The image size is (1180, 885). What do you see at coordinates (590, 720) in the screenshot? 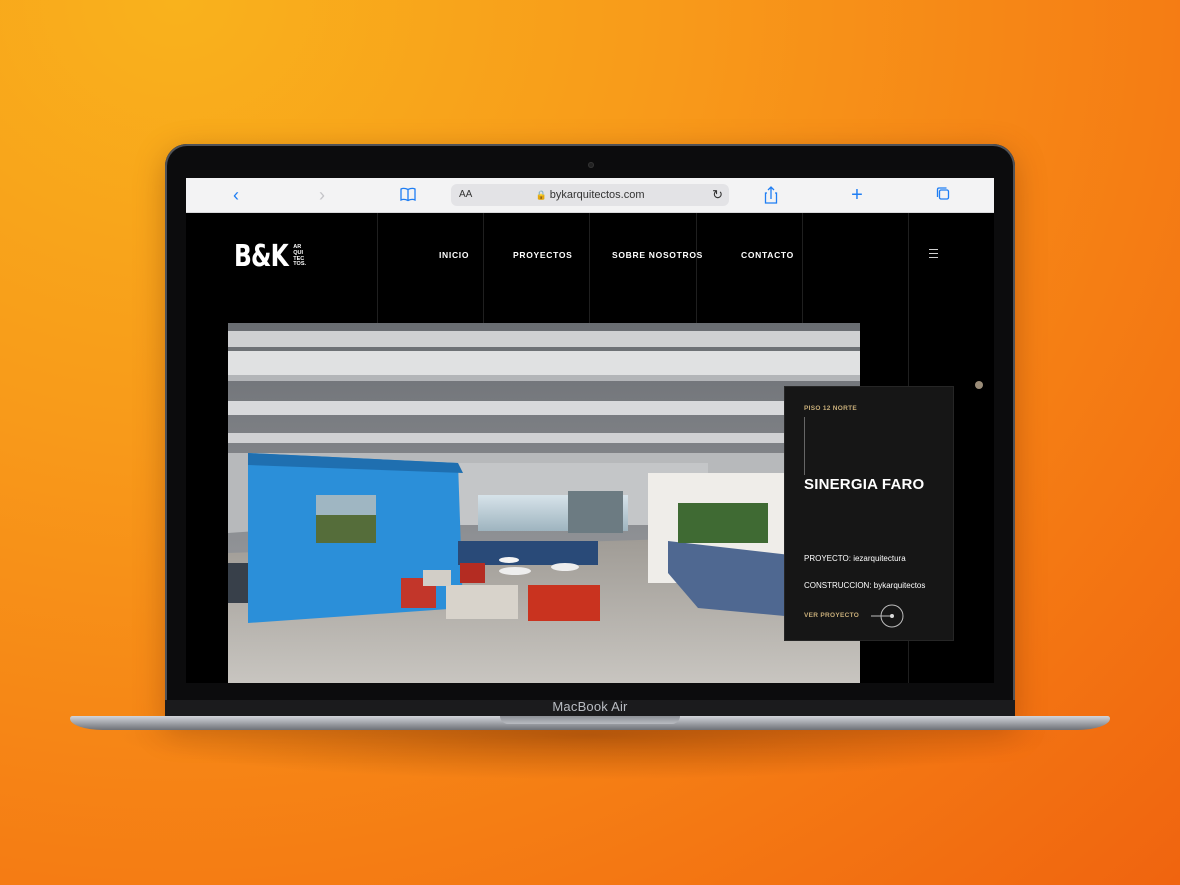
I see `laptop-notch` at bounding box center [590, 720].